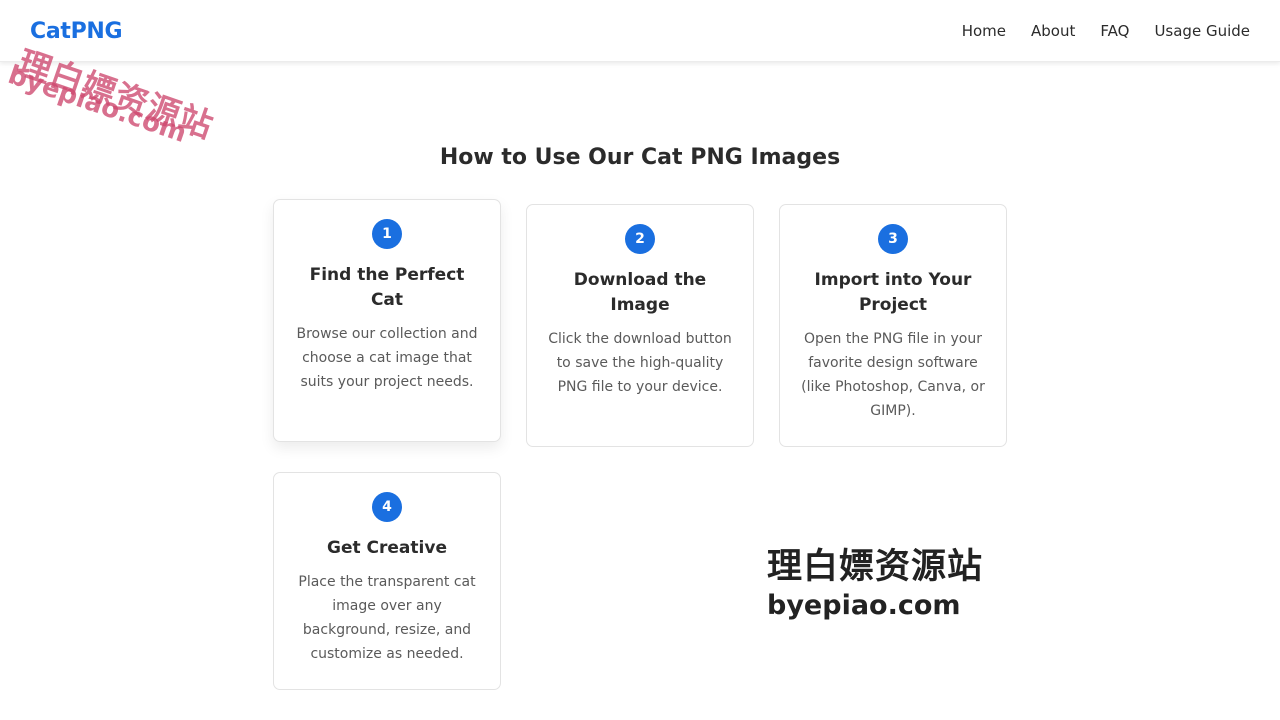 This screenshot has height=720, width=1280. I want to click on step-number-badge: 4, so click(387, 507).